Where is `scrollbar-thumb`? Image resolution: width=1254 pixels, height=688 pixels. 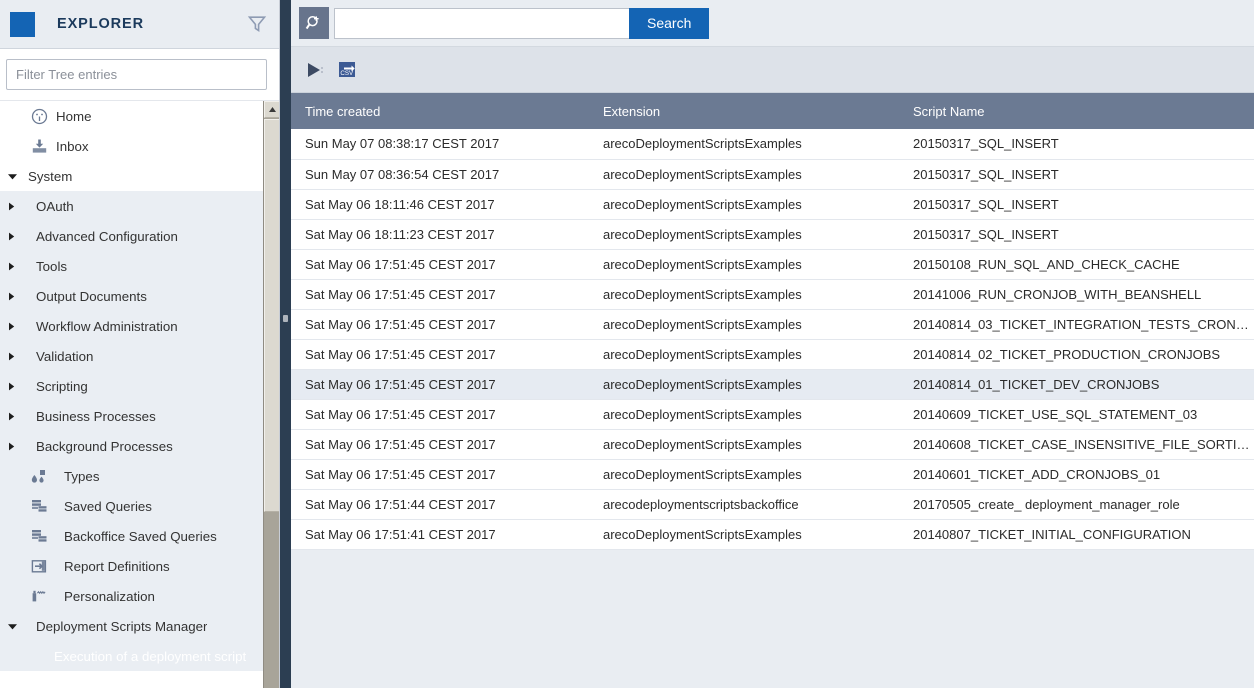
scrollbar-thumb is located at coordinates (271, 315).